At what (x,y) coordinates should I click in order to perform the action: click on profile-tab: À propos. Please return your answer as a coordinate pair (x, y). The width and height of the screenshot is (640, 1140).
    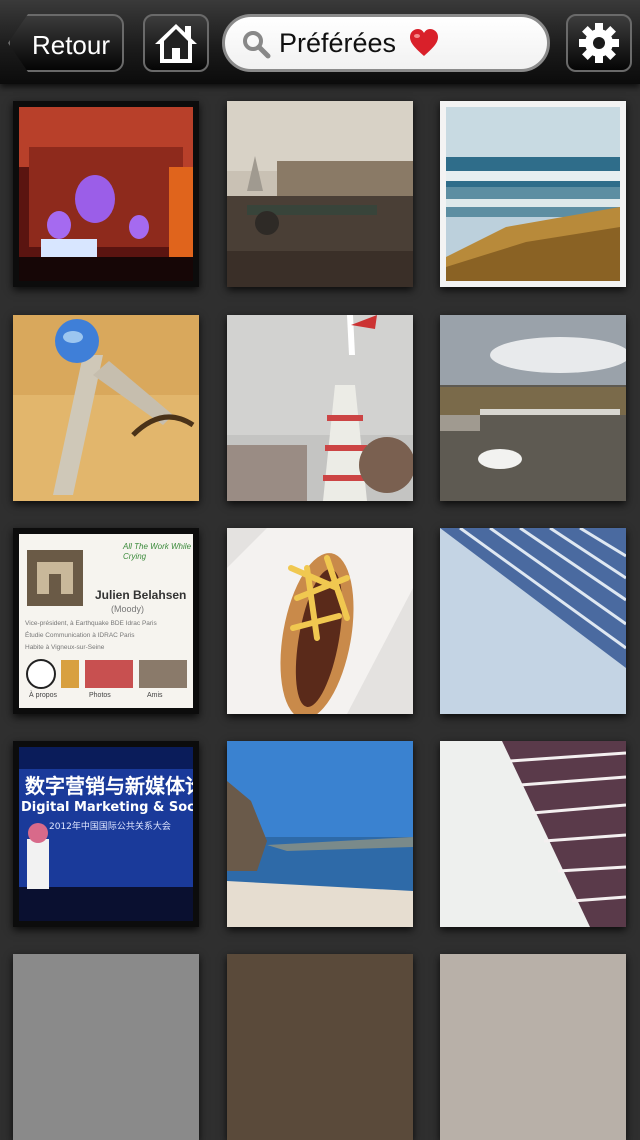
    Looking at the image, I should click on (43, 695).